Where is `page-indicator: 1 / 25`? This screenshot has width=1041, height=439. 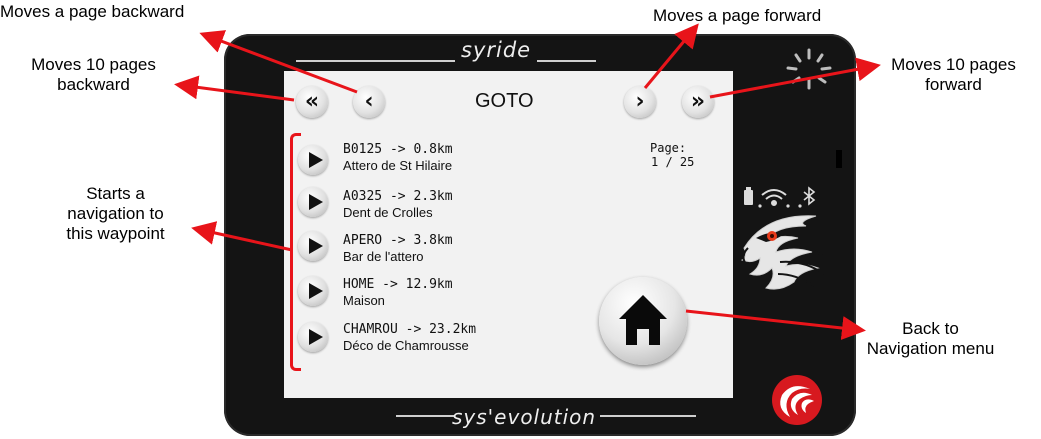 page-indicator: 1 / 25 is located at coordinates (673, 162).